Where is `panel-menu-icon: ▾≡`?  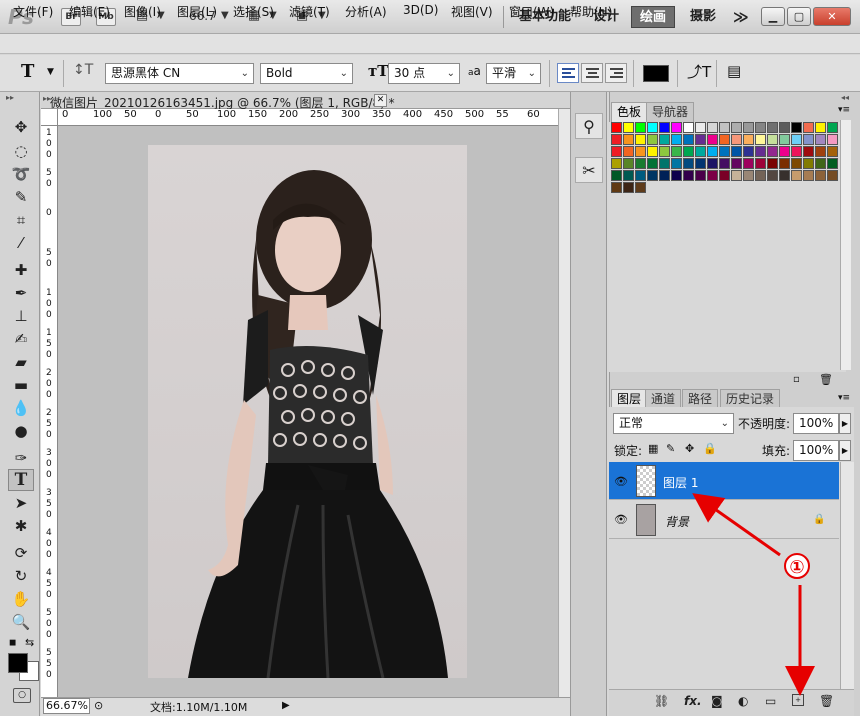
panel-menu-icon: ▾≡ is located at coordinates (844, 398).